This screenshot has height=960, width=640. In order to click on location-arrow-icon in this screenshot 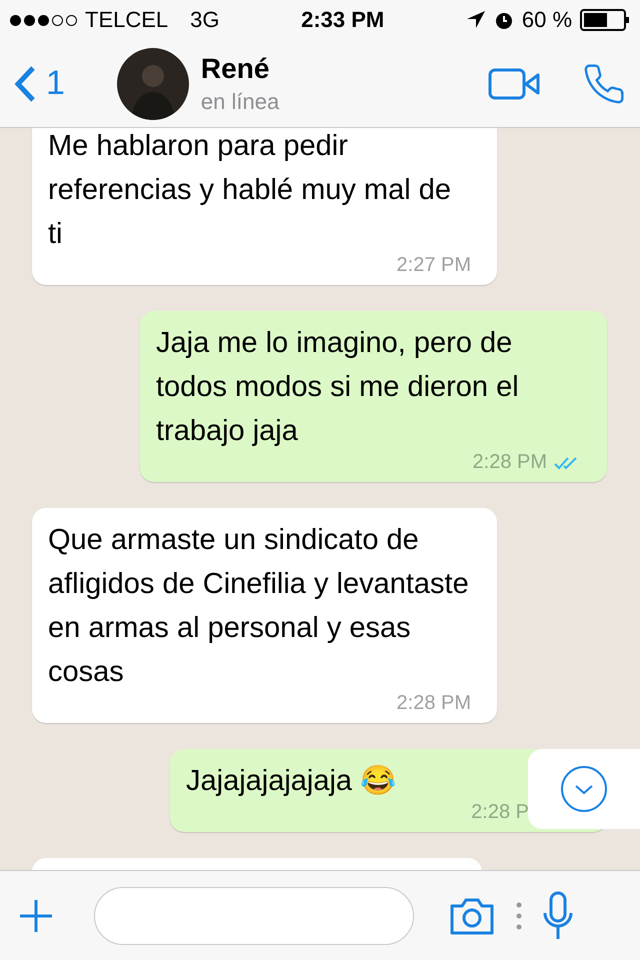, I will do `click(476, 20)`.